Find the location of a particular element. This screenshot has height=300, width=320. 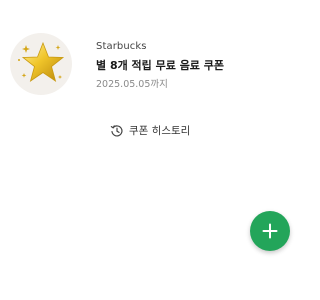

coupon-expiry: 2025.05.05까지 is located at coordinates (132, 84).